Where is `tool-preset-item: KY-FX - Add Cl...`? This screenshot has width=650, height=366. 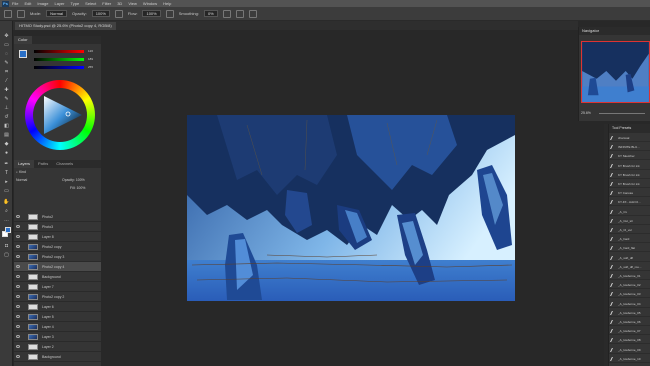 tool-preset-item: KY-FX - Add Cl... is located at coordinates (629, 202).